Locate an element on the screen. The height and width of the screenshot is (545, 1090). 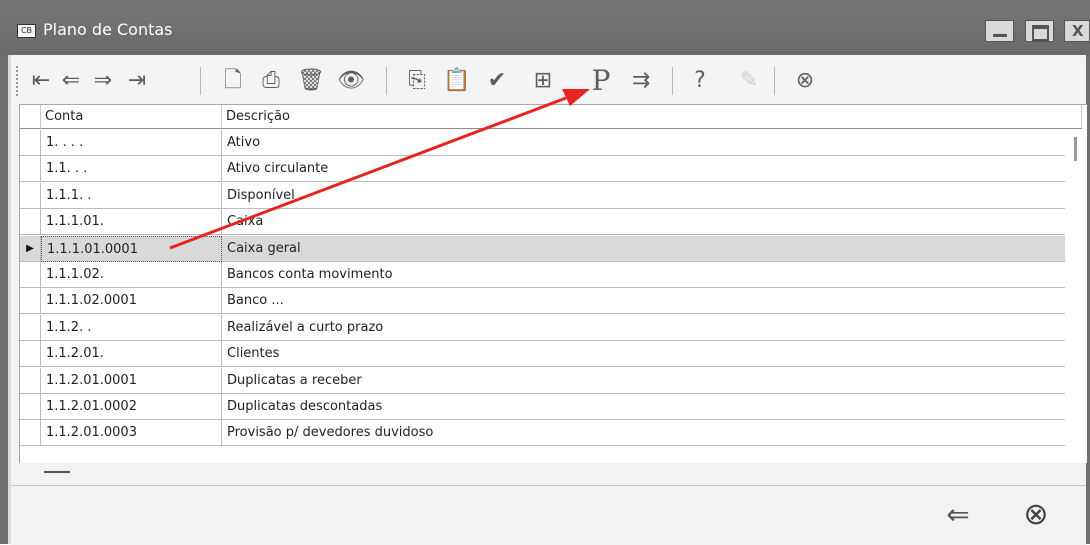
bottom-bar is located at coordinates (548, 515).